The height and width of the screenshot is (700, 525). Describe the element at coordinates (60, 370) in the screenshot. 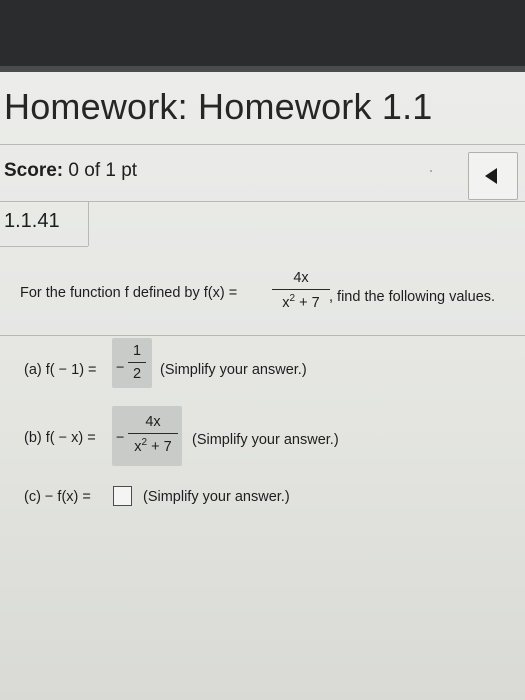

I see `part-a-label: (a) f( − 1) =` at that location.